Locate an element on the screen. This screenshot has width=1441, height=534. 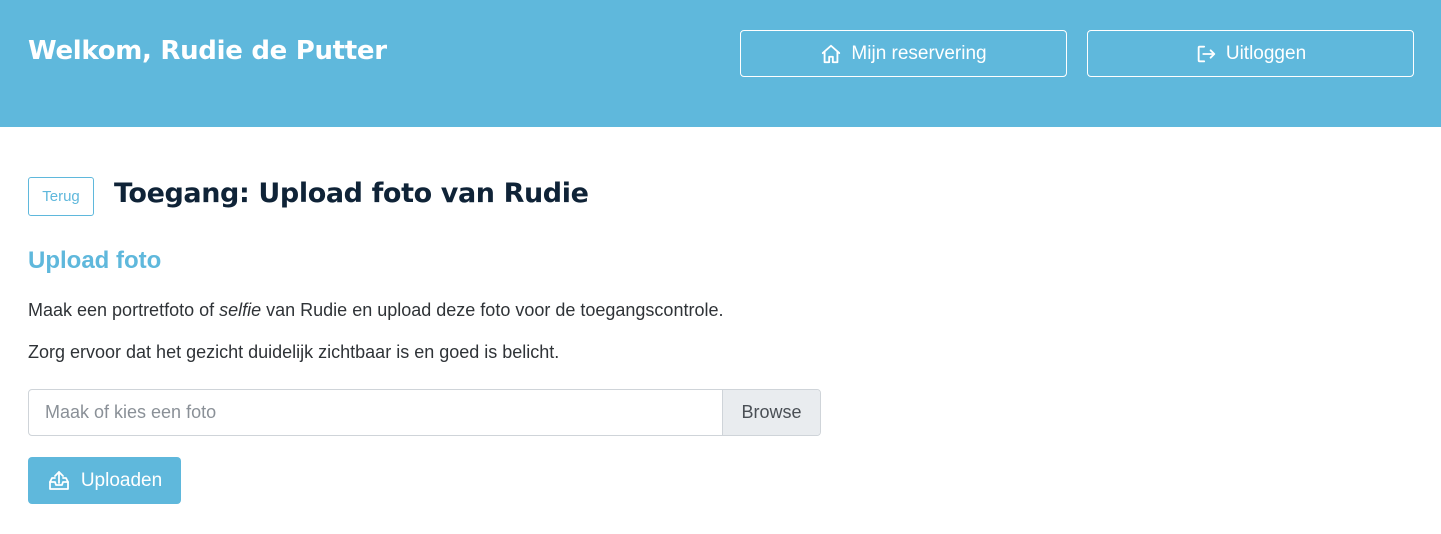
upload-label: Uploaden is located at coordinates (121, 480).